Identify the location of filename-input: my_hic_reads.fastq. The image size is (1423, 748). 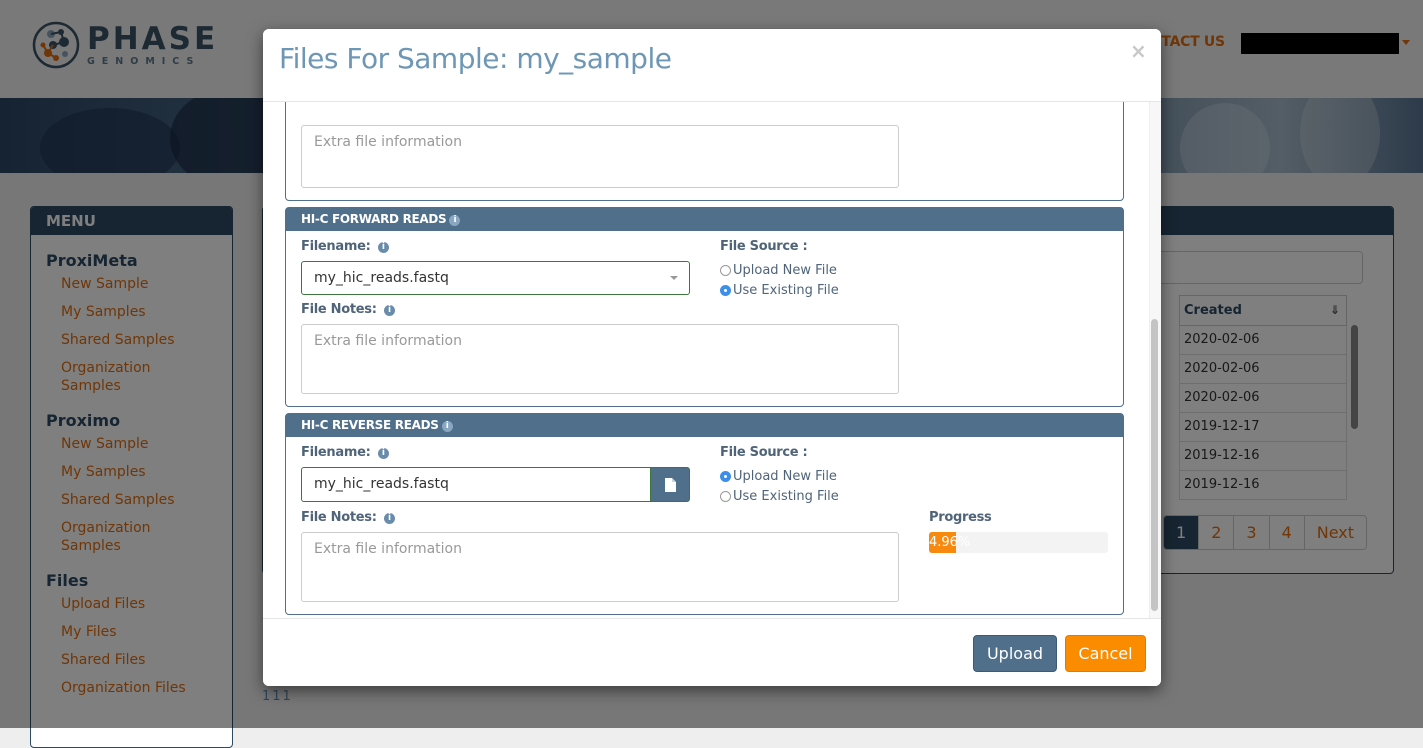
(475, 484).